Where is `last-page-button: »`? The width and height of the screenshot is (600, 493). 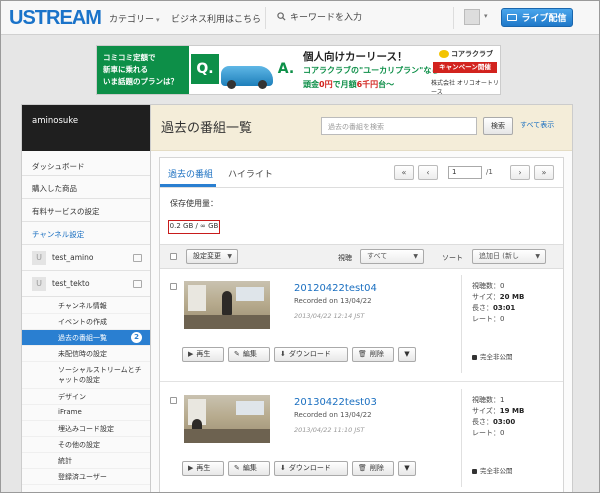 last-page-button: » is located at coordinates (544, 172).